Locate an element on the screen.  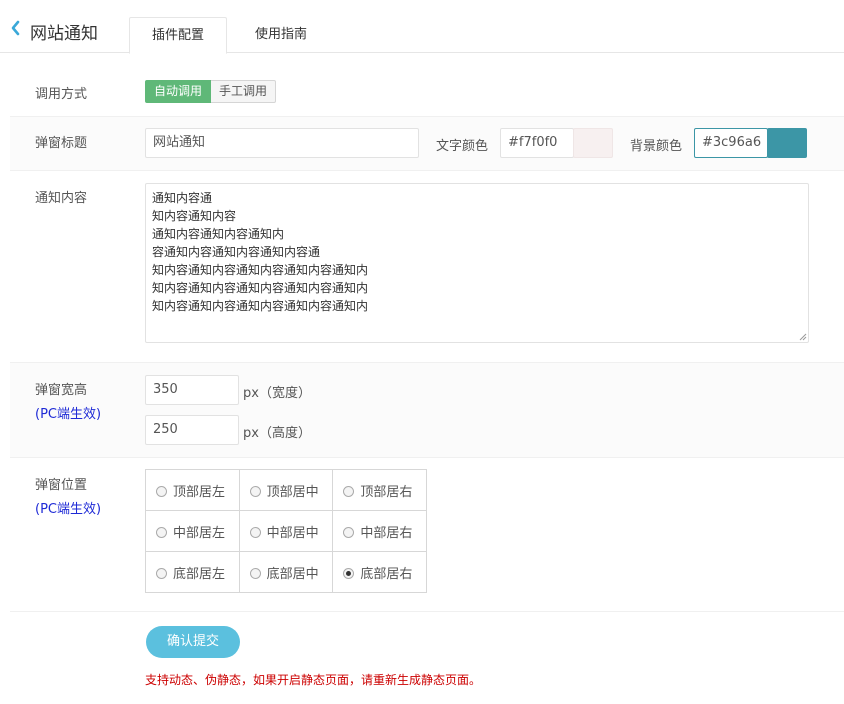
content-line: 知内容通知内容 is located at coordinates (194, 216).